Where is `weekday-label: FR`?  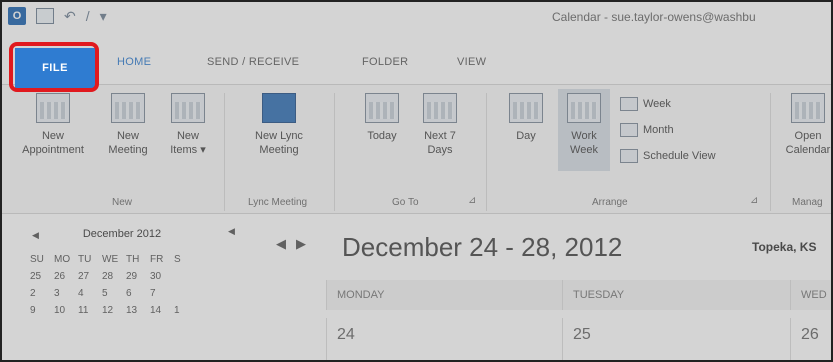 weekday-label: FR is located at coordinates (157, 259).